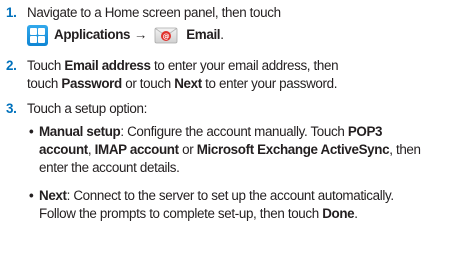 Image resolution: width=472 pixels, height=259 pixels. Describe the element at coordinates (46, 65) in the screenshot. I see `text-run: Touch` at that location.